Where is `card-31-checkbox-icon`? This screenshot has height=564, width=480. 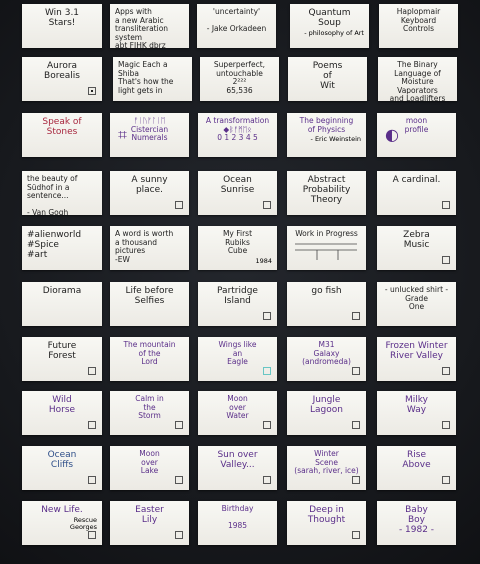
card-31-checkbox-icon is located at coordinates (92, 371).